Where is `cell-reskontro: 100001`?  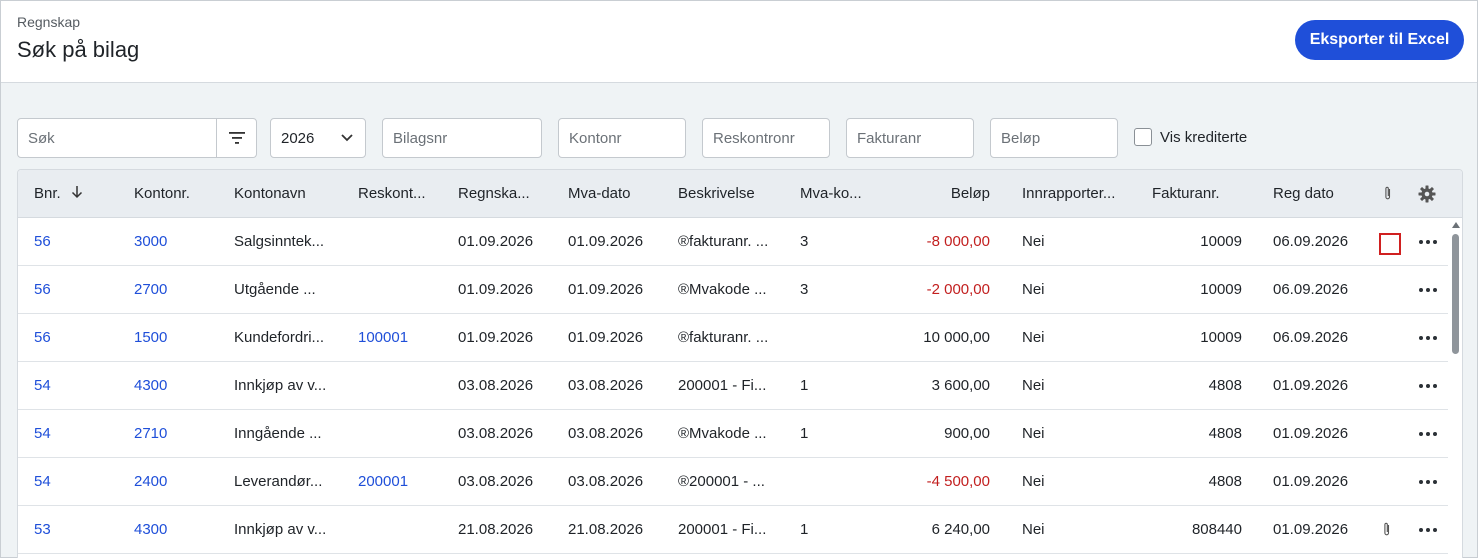
cell-reskontro: 100001 is located at coordinates (383, 338).